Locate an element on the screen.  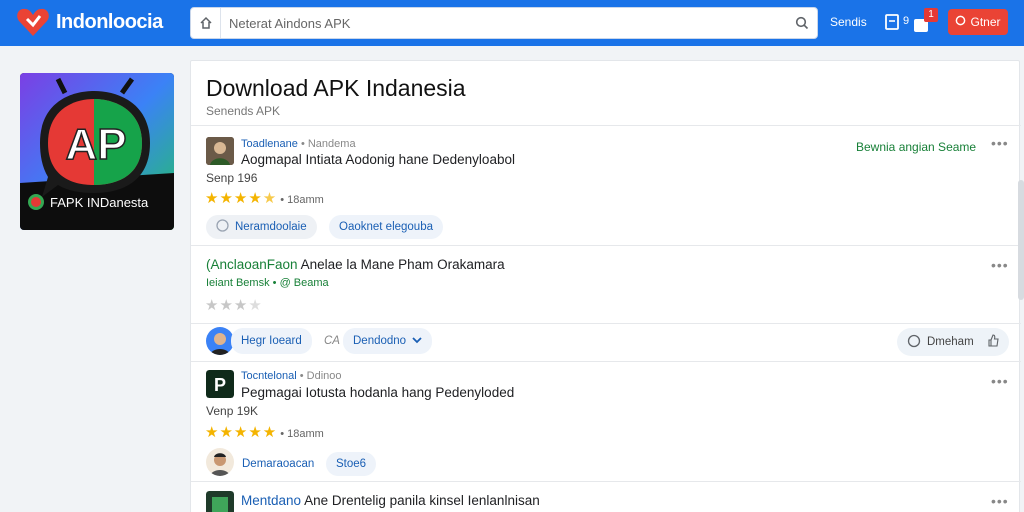
tag-icon is located at coordinates (222, 227).